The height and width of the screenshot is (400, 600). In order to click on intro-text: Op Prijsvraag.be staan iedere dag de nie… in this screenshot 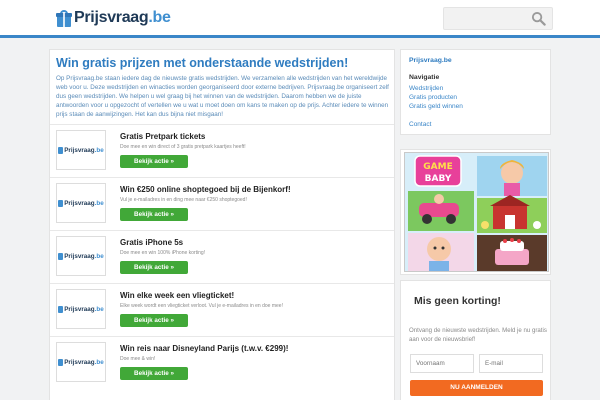, I will do `click(222, 96)`.